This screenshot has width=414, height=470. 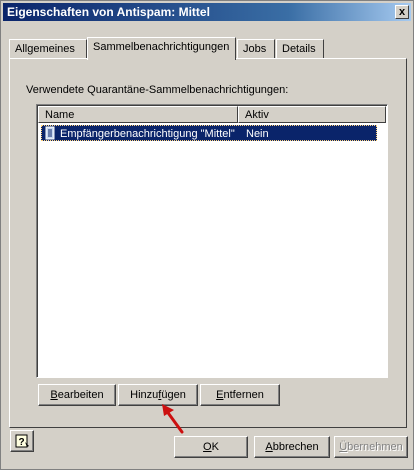 I want to click on column-header-name: Name, so click(x=138, y=114).